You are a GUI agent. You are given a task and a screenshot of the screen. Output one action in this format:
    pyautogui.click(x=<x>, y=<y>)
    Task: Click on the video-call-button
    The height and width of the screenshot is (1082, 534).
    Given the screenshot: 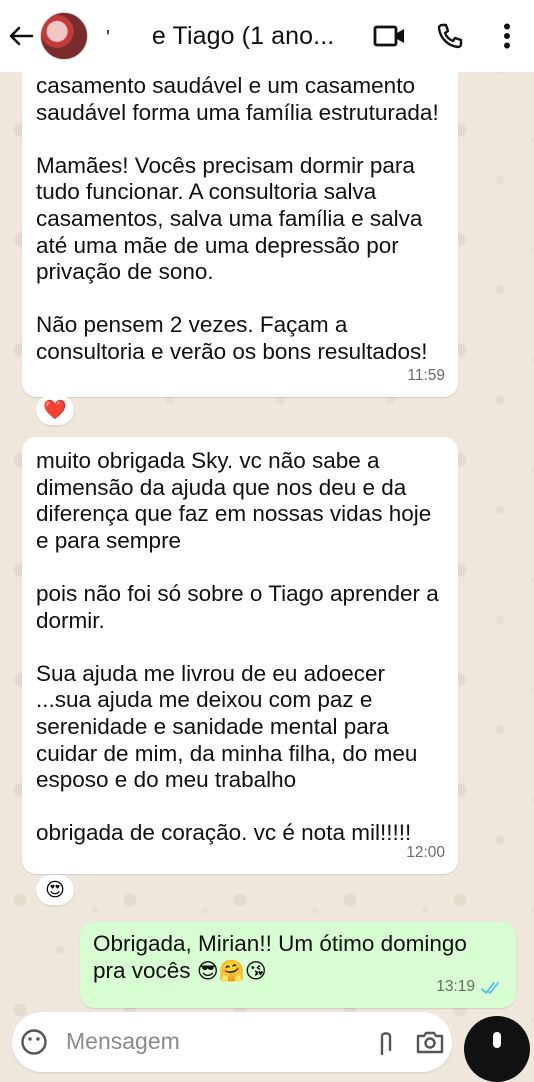 What is the action you would take?
    pyautogui.click(x=390, y=36)
    